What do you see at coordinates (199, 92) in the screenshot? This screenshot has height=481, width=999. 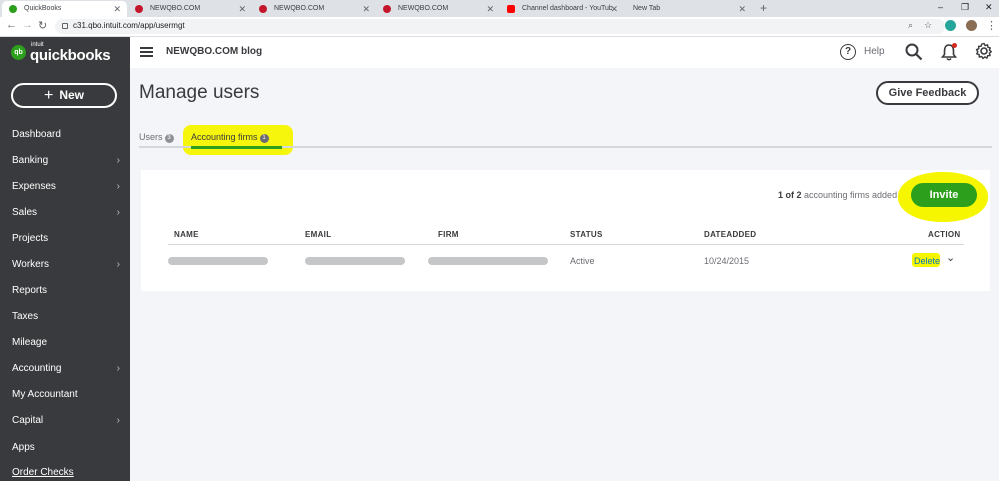 I see `page-title: Manage users` at bounding box center [199, 92].